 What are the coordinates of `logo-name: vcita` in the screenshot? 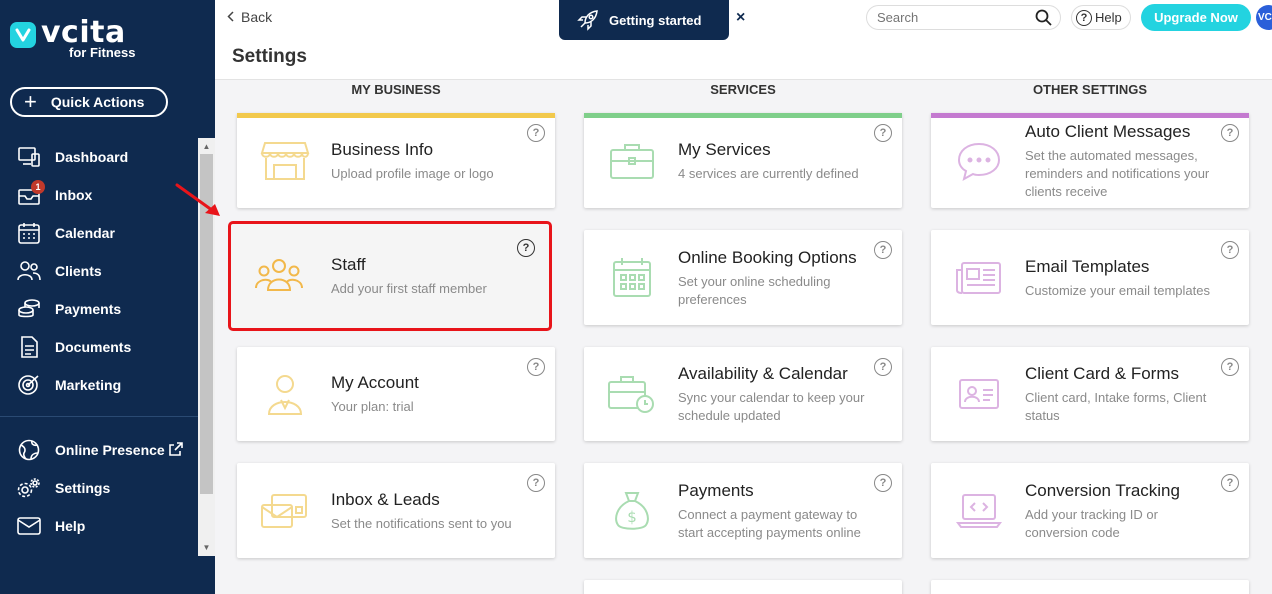 It's located at (83, 32).